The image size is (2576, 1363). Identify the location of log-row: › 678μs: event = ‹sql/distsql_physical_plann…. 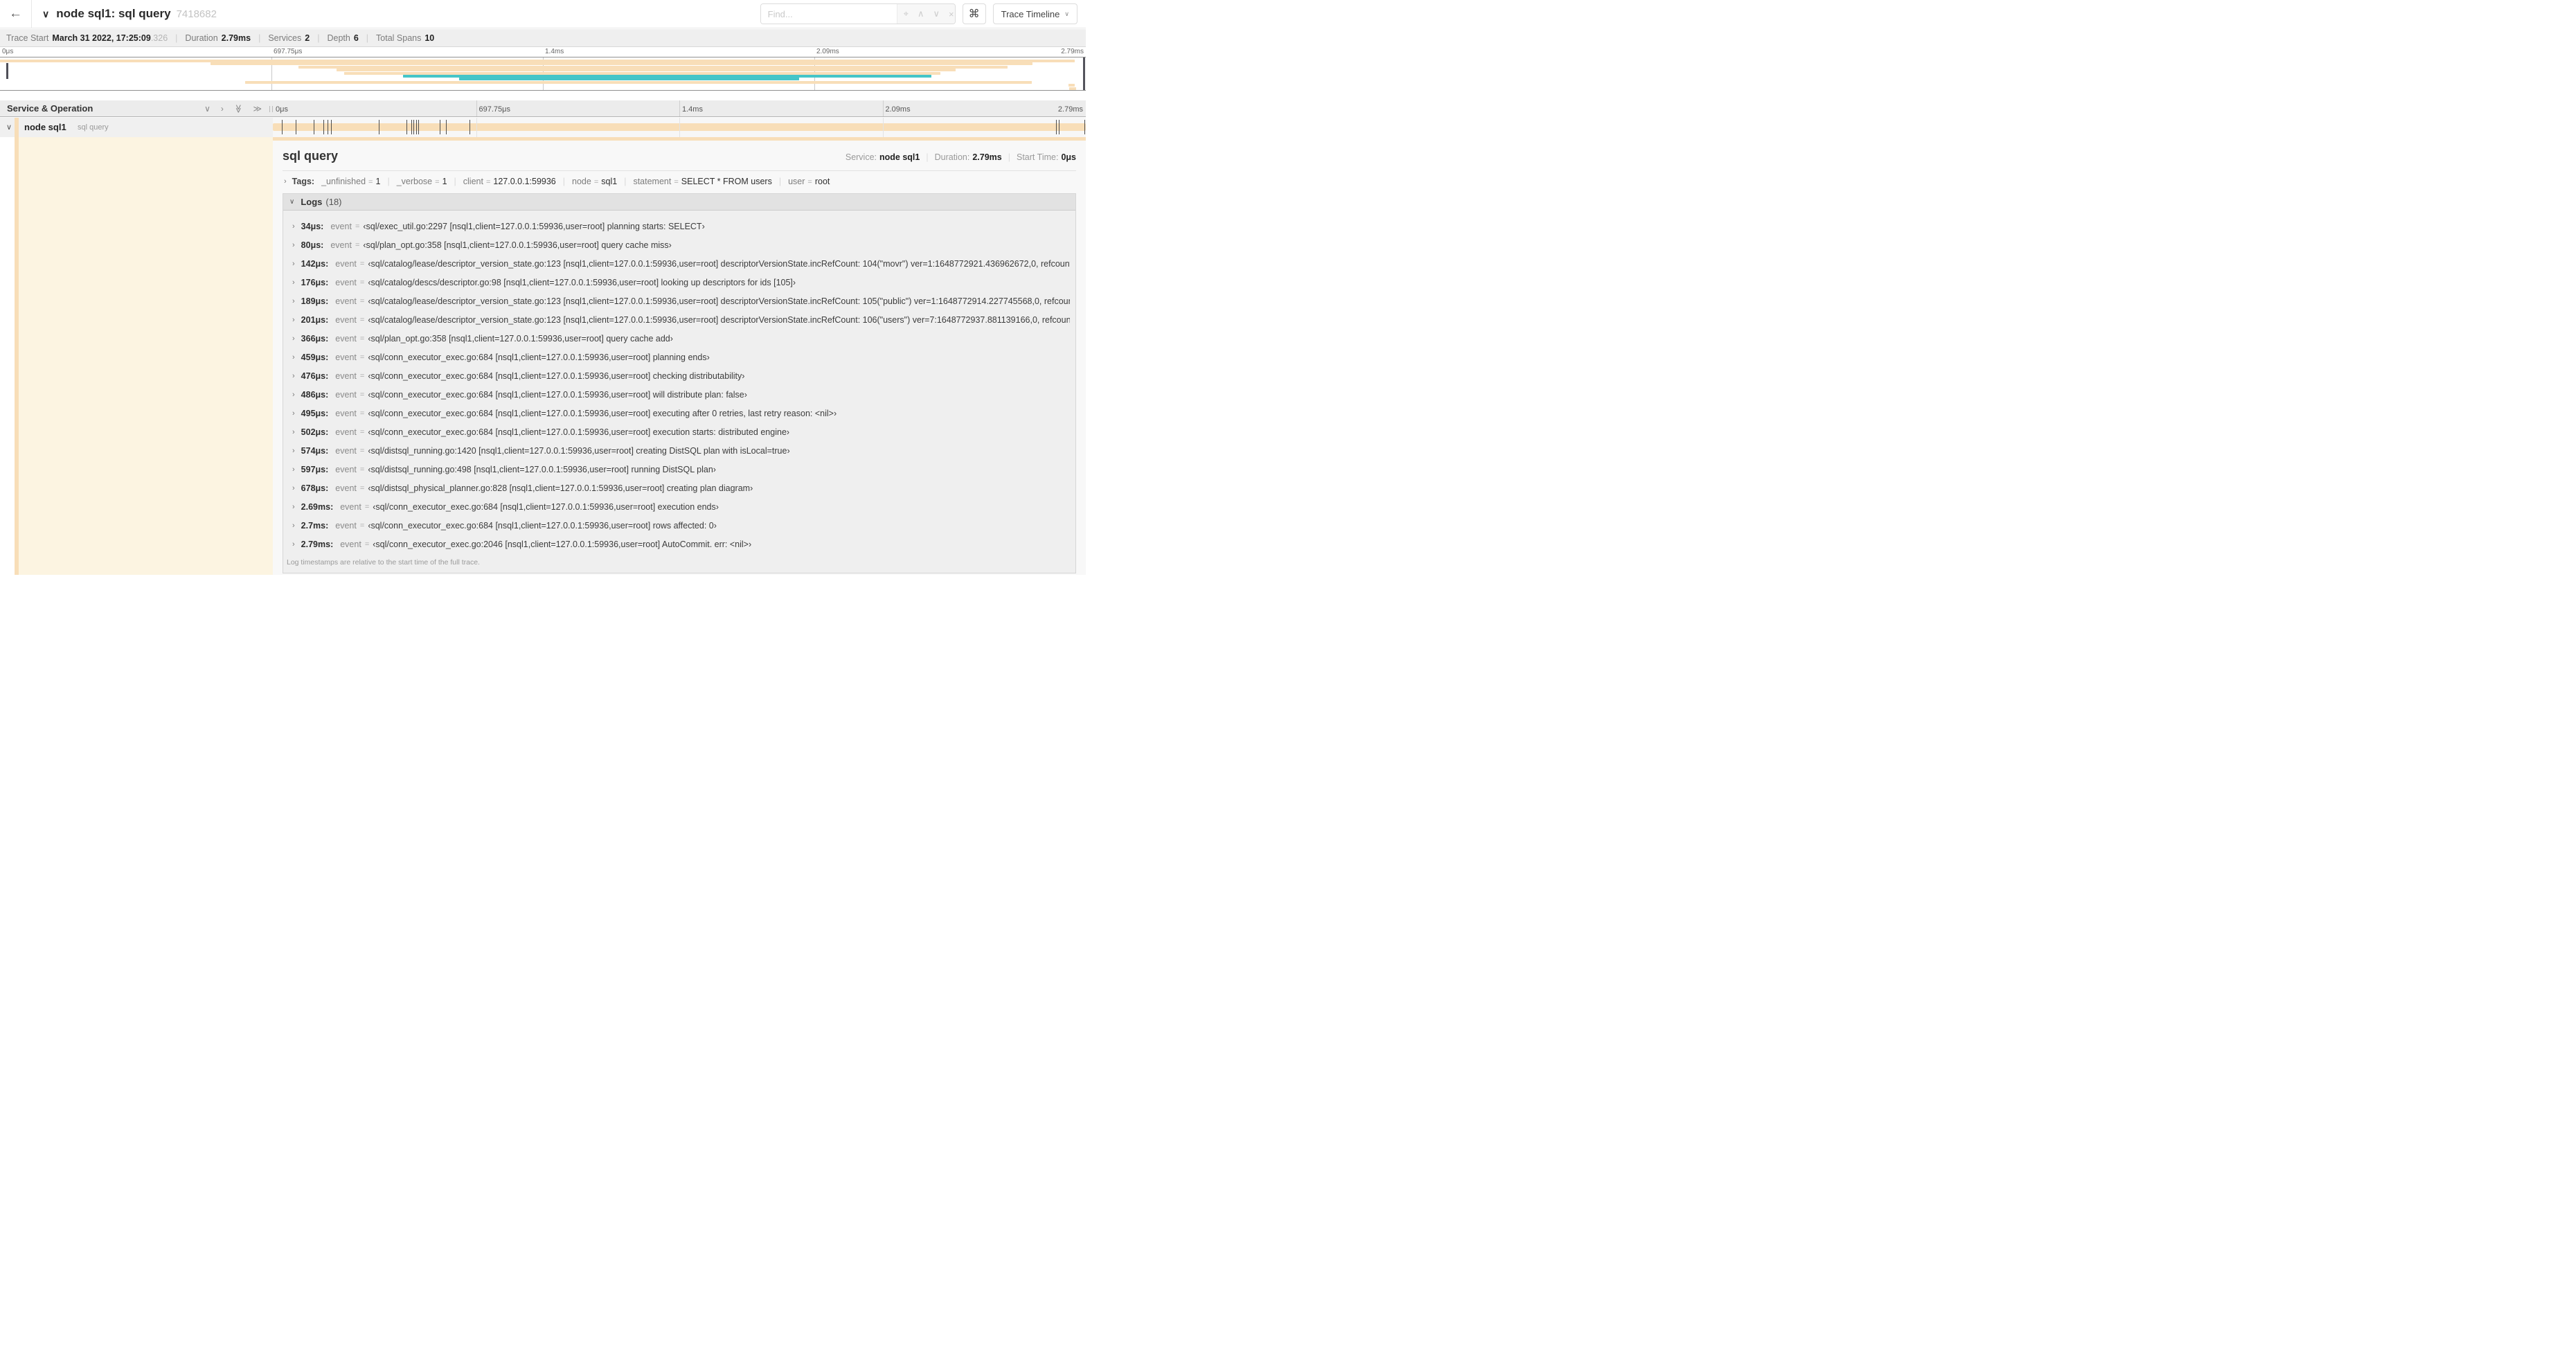
(679, 488).